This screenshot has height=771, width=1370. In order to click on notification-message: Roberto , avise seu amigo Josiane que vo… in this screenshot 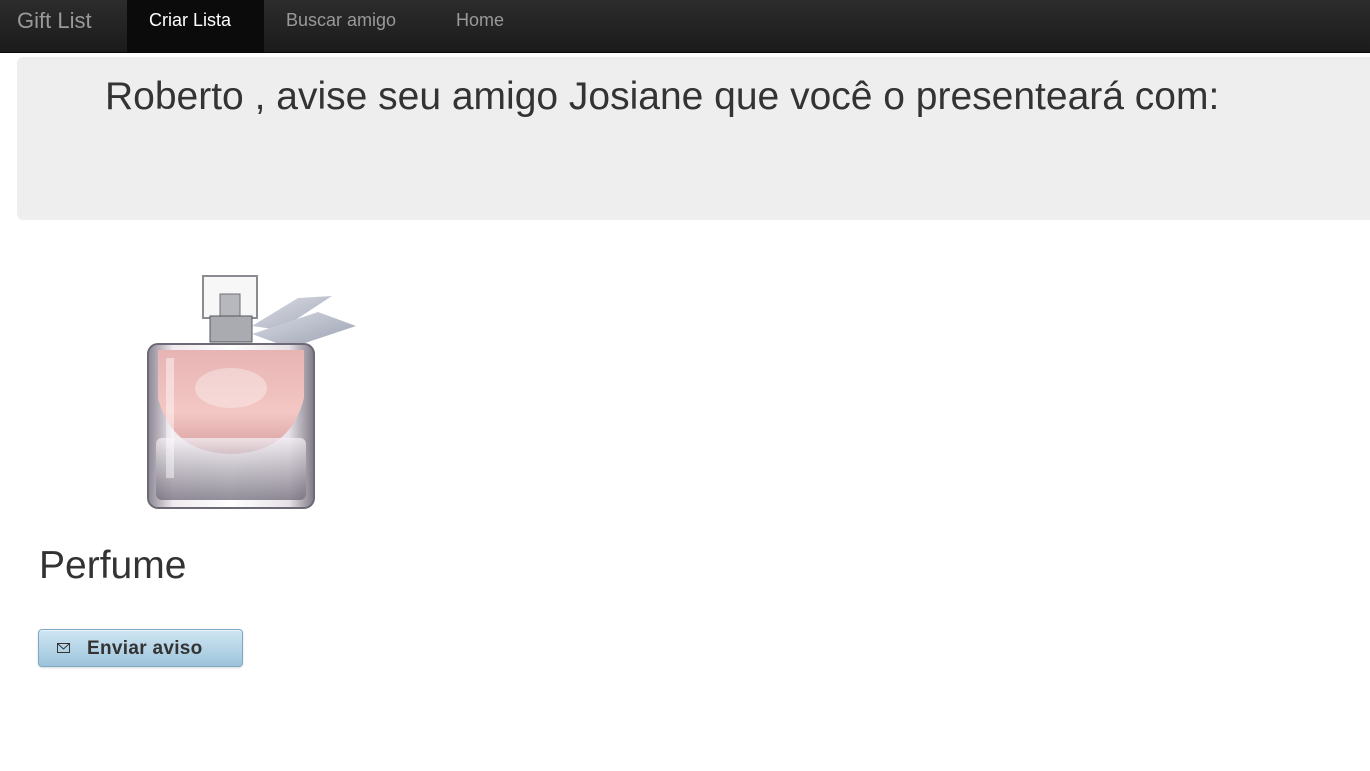, I will do `click(662, 96)`.